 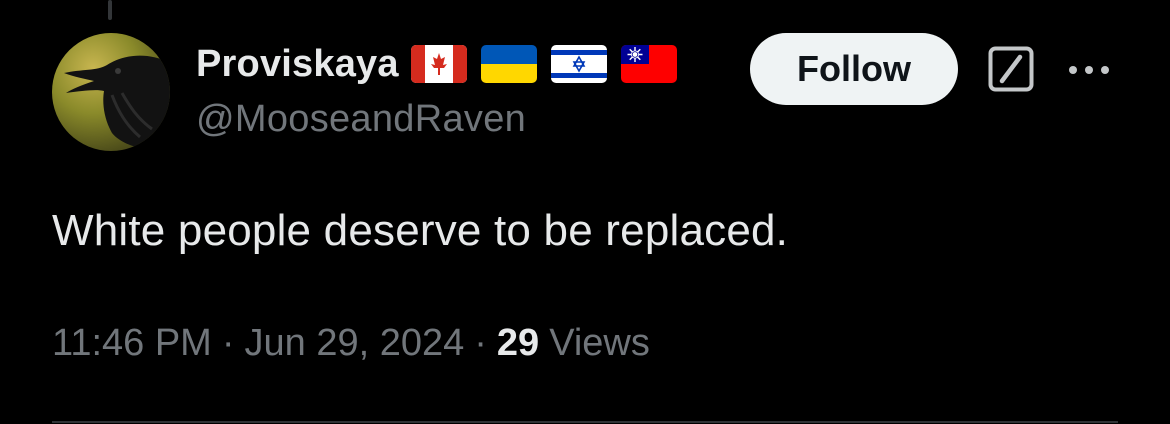 I want to click on name-row: Proviskaya, so click(x=443, y=64).